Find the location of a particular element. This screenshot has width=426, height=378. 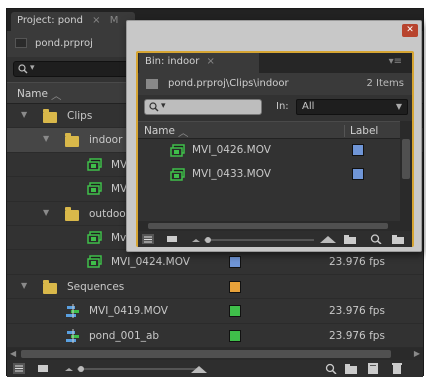

bin-horizontal-scrollbar is located at coordinates (269, 226).